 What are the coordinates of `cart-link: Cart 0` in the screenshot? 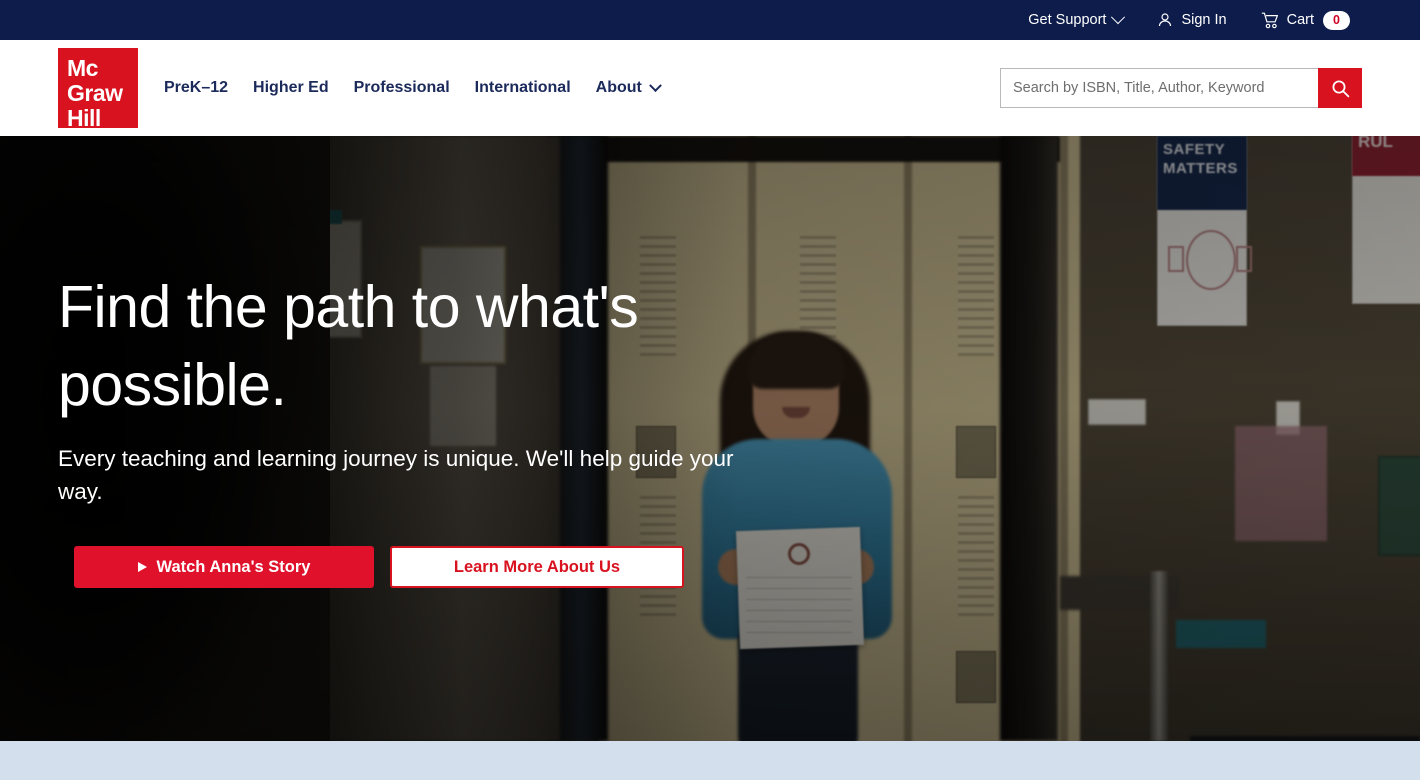 It's located at (1305, 20).